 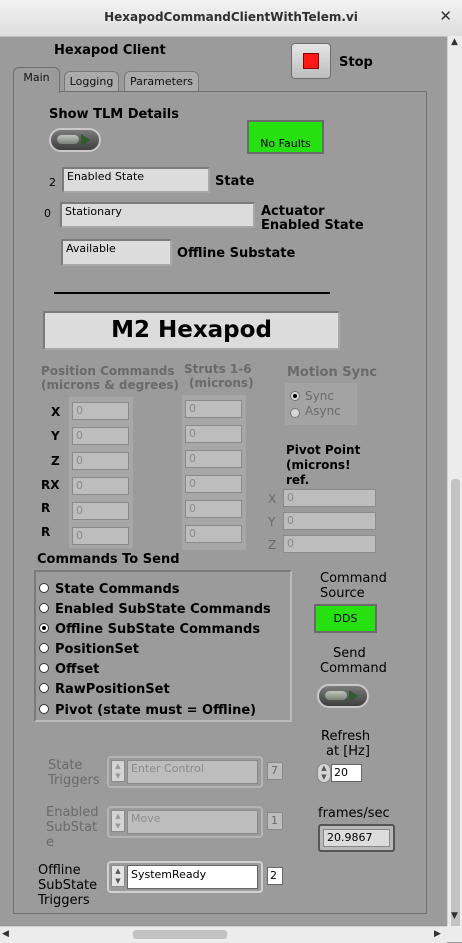 I want to click on position-x-input: 0, so click(x=100, y=411).